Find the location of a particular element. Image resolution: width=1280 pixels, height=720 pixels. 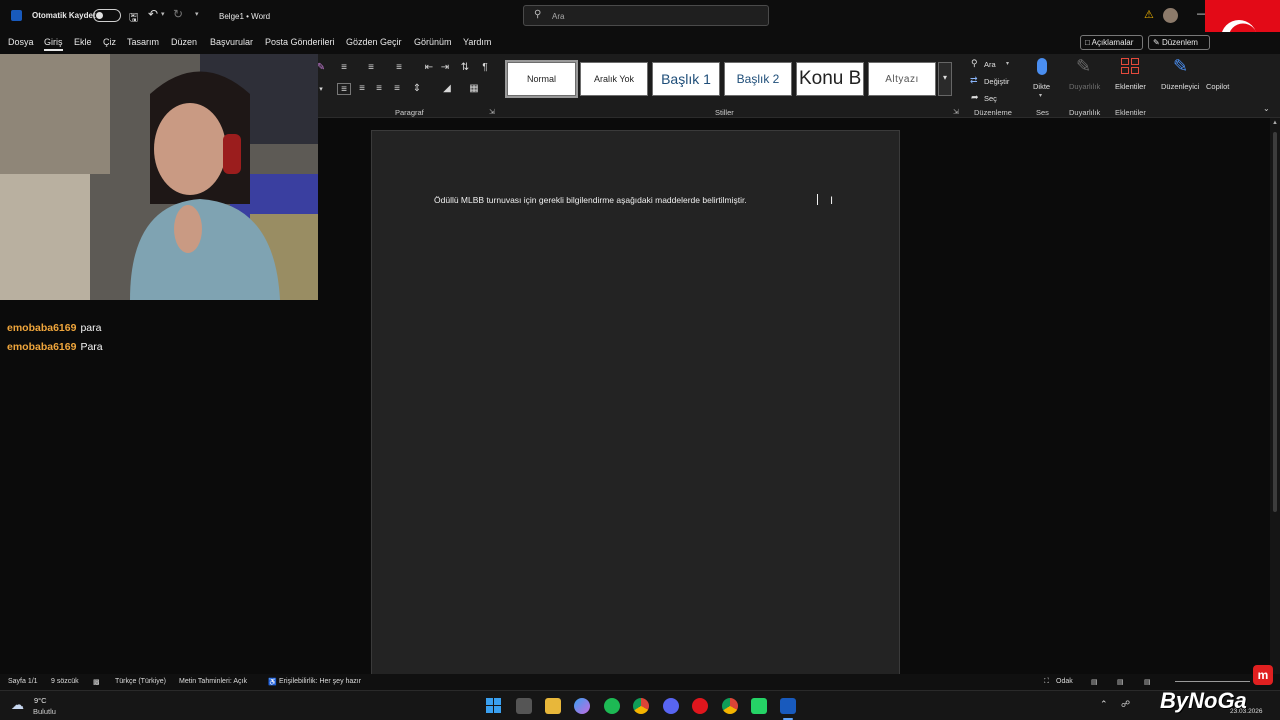

scroll-up-icon: ▲ is located at coordinates (1275, 123).